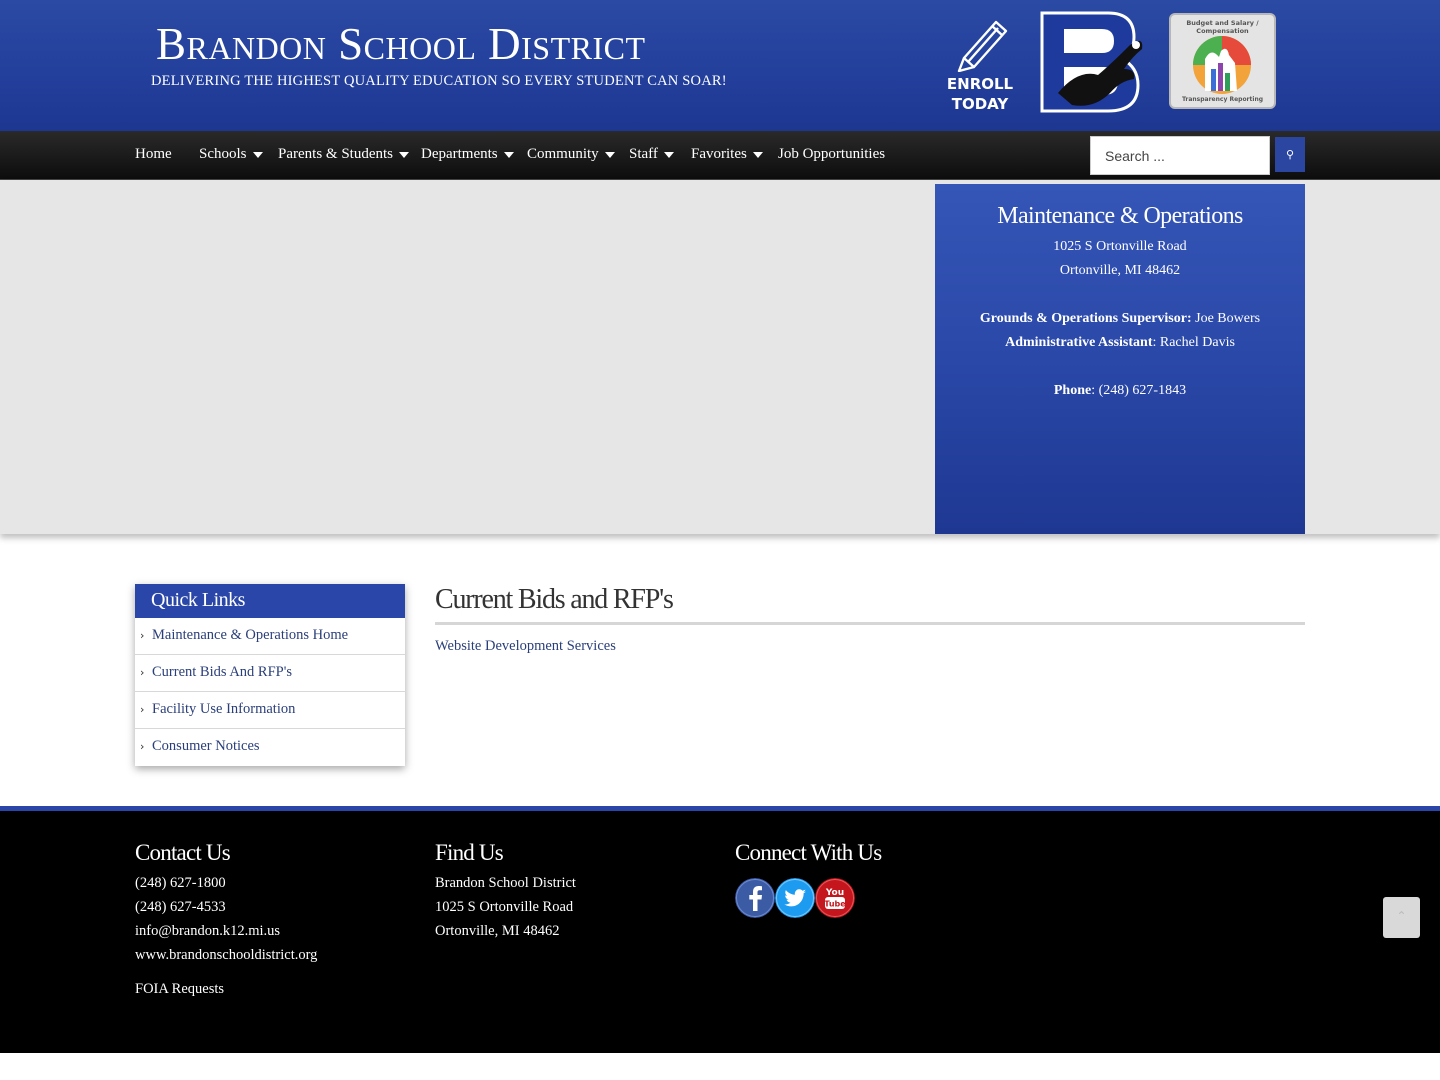  Describe the element at coordinates (870, 623) in the screenshot. I see `heading-divider` at that location.